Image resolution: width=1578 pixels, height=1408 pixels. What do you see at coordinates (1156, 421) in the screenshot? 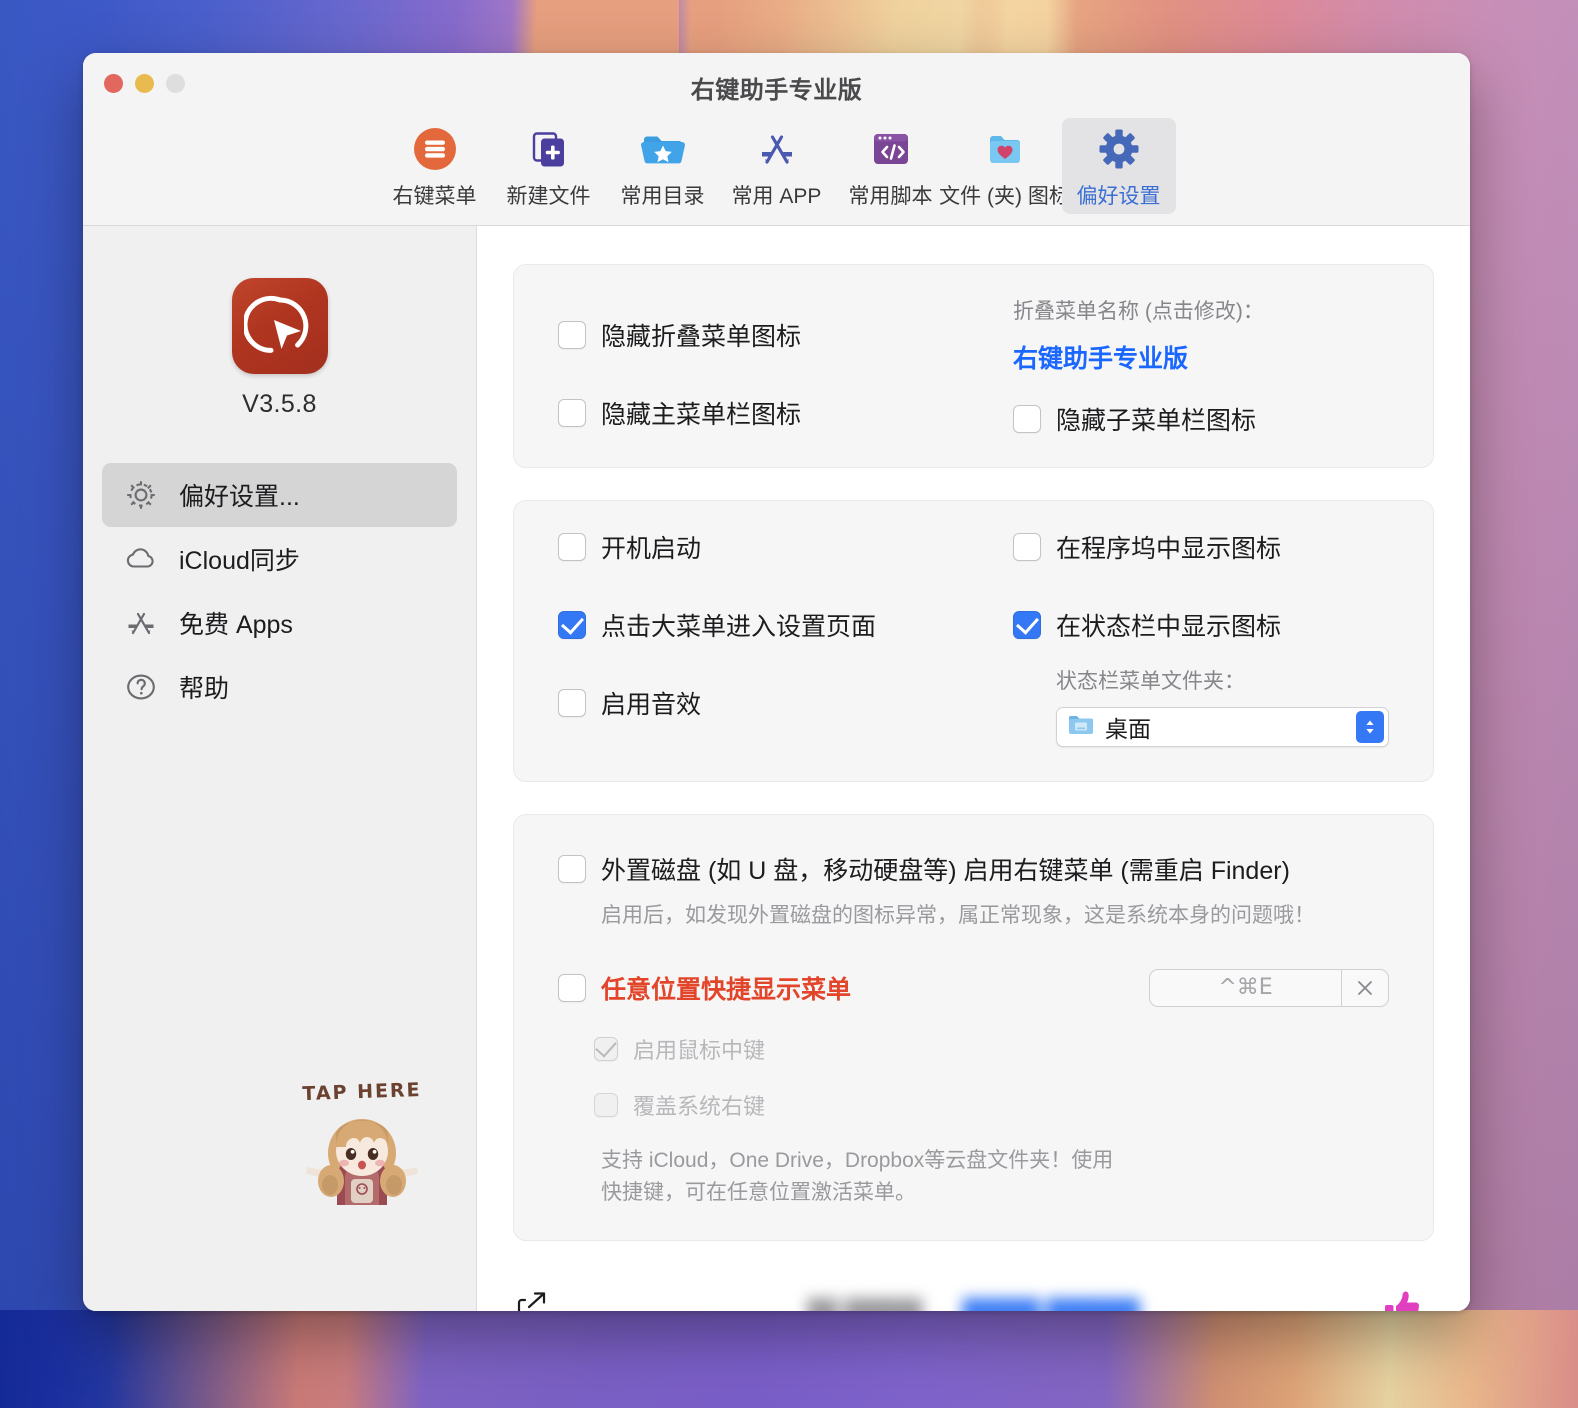
I see `checkbox-label: 隐藏子菜单栏图标` at bounding box center [1156, 421].